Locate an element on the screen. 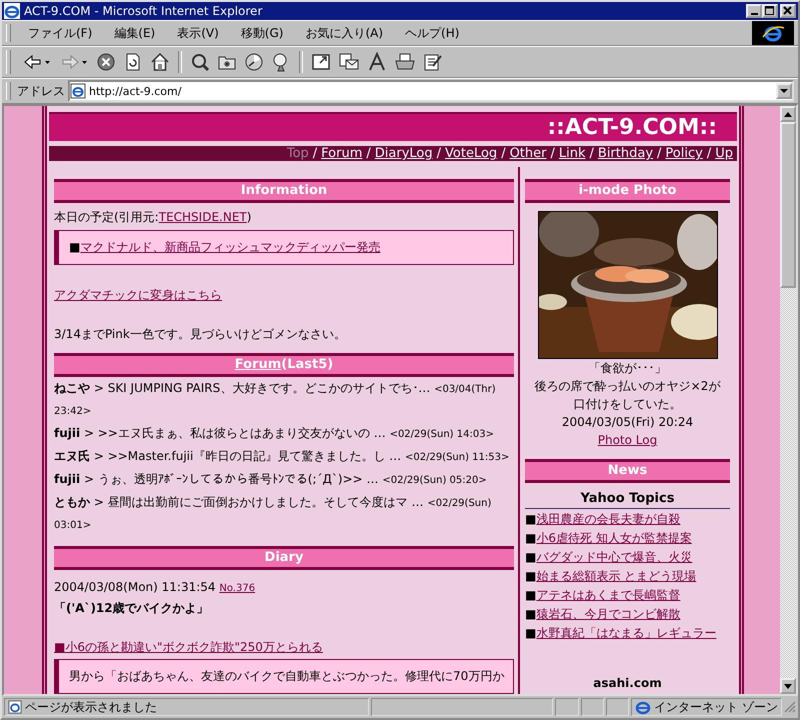  source-link: TECHSIDE.NET is located at coordinates (202, 217).